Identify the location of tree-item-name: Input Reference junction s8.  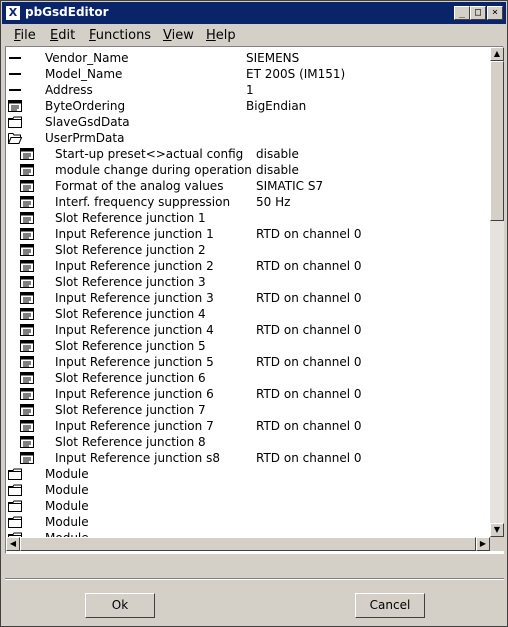
(137, 458).